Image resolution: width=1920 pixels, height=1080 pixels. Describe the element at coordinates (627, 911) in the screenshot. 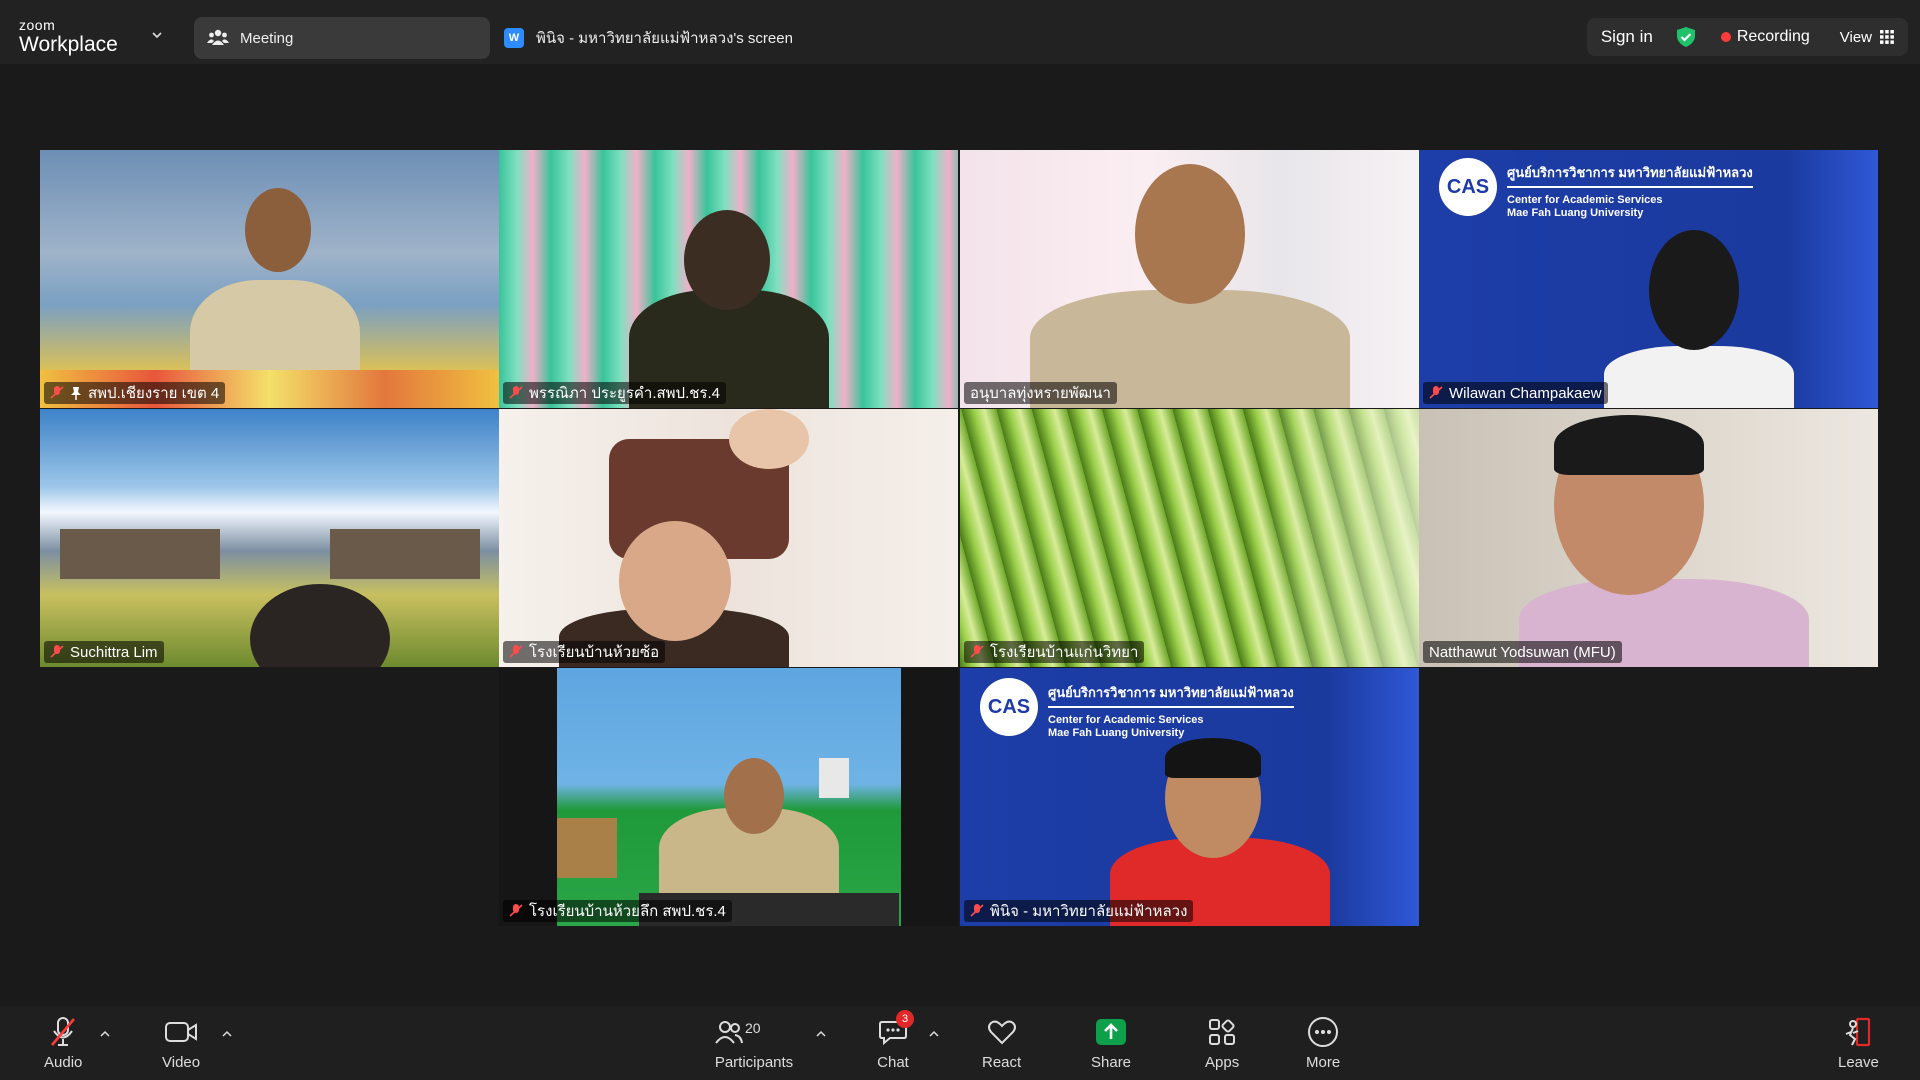

I see `participant-name: โรงเรียนบ้านห้วยลึก สพป.ชร.4` at that location.